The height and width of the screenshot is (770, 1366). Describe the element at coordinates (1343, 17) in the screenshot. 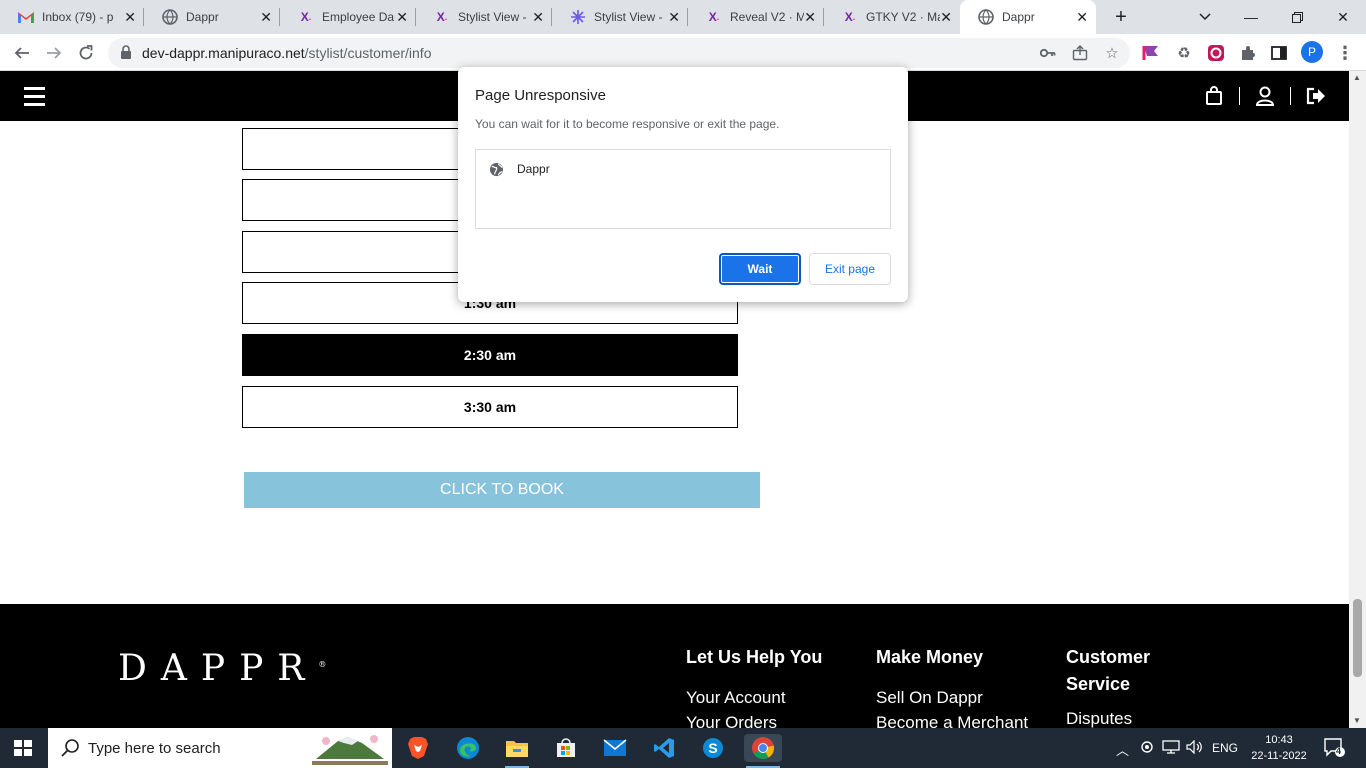

I see `close-window-button: ✕` at that location.